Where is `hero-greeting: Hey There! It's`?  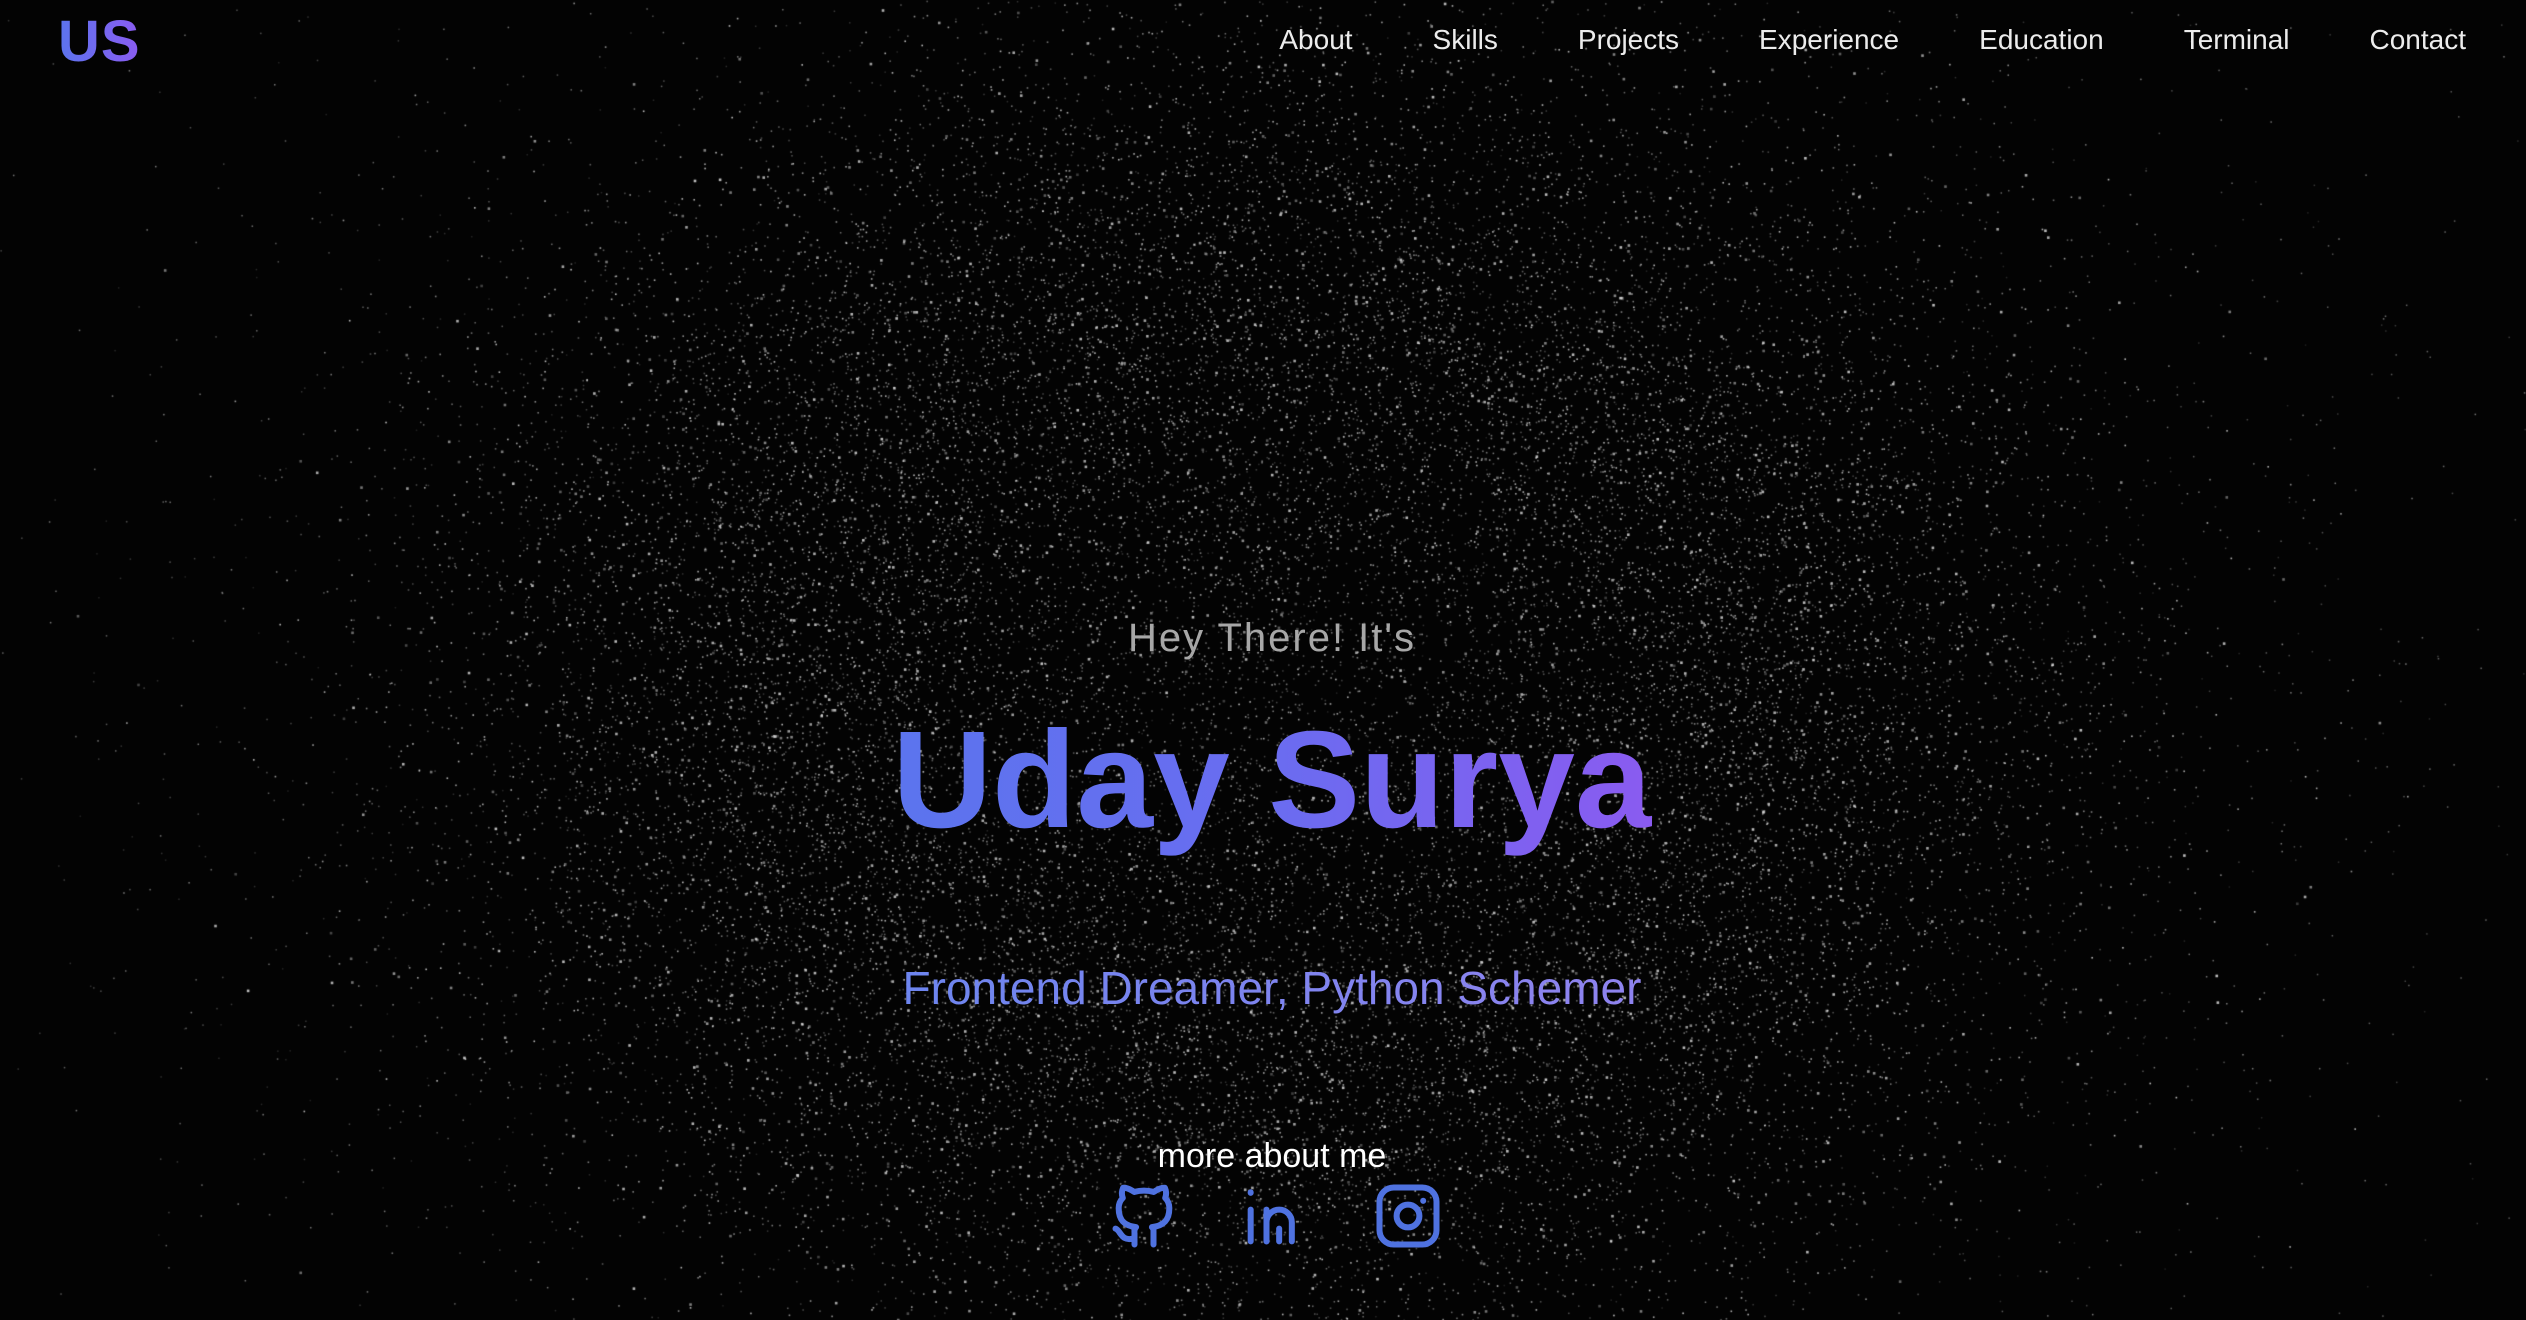 hero-greeting: Hey There! It's is located at coordinates (1272, 638).